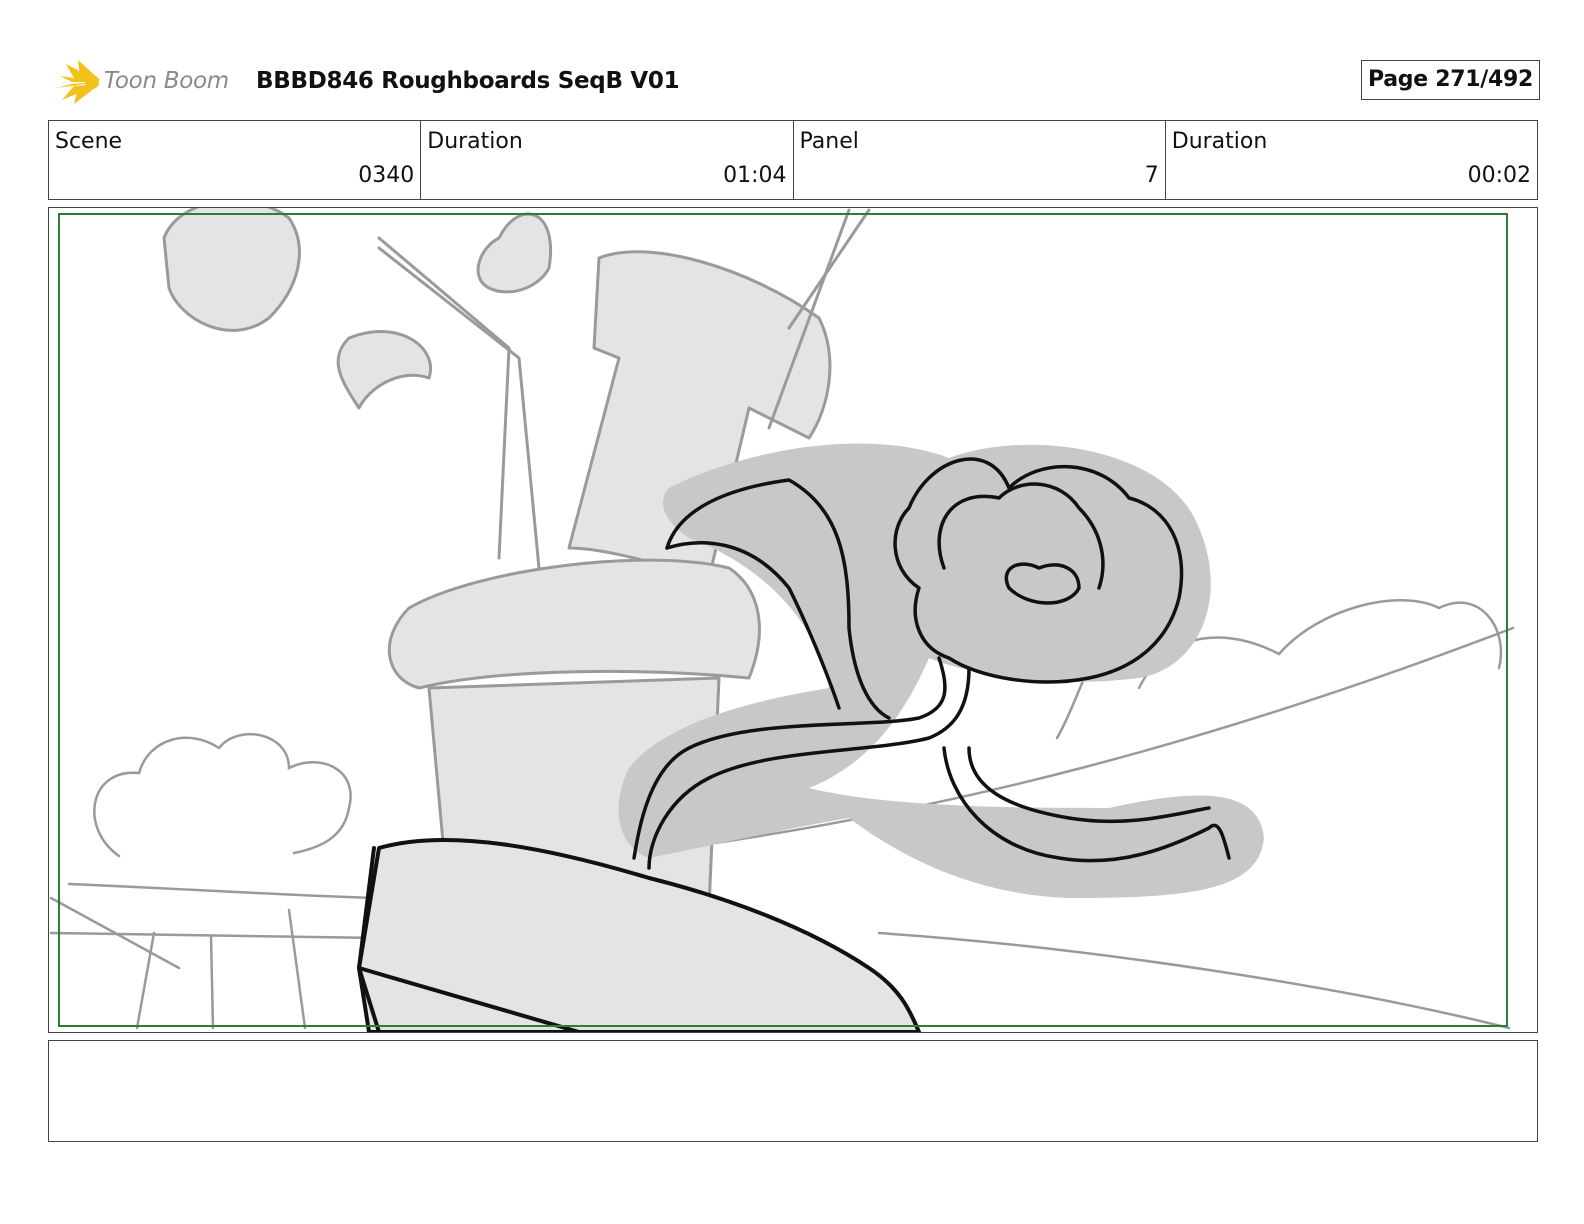 Image resolution: width=1584 pixels, height=1224 pixels. I want to click on logo-burst-icon, so click(78, 82).